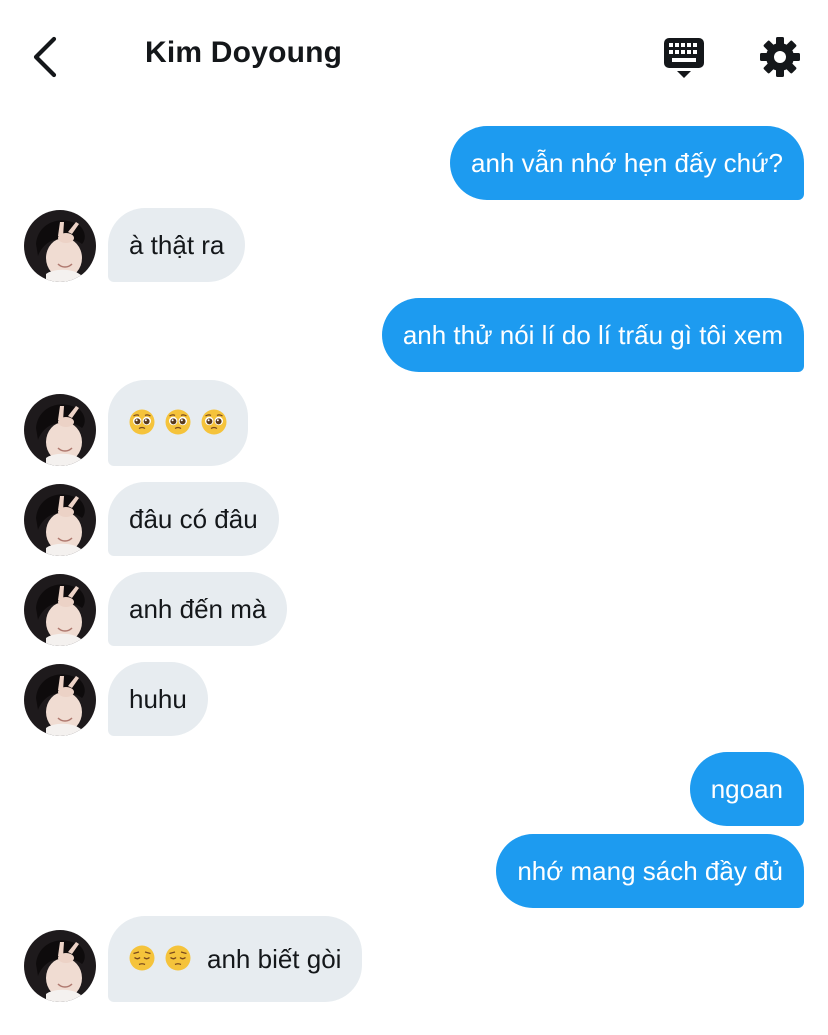 This screenshot has width=828, height=1035. I want to click on message-text: ngoan, so click(746, 789).